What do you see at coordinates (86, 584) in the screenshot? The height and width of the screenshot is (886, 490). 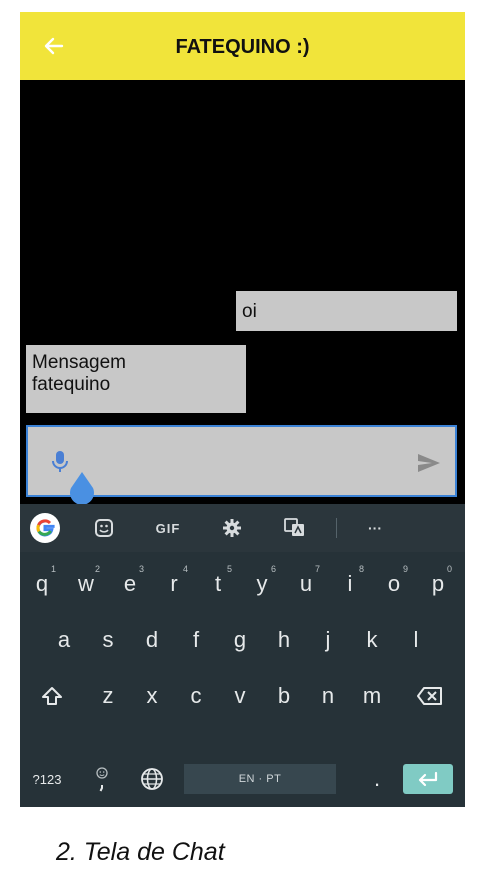 I see `key-w: w2` at bounding box center [86, 584].